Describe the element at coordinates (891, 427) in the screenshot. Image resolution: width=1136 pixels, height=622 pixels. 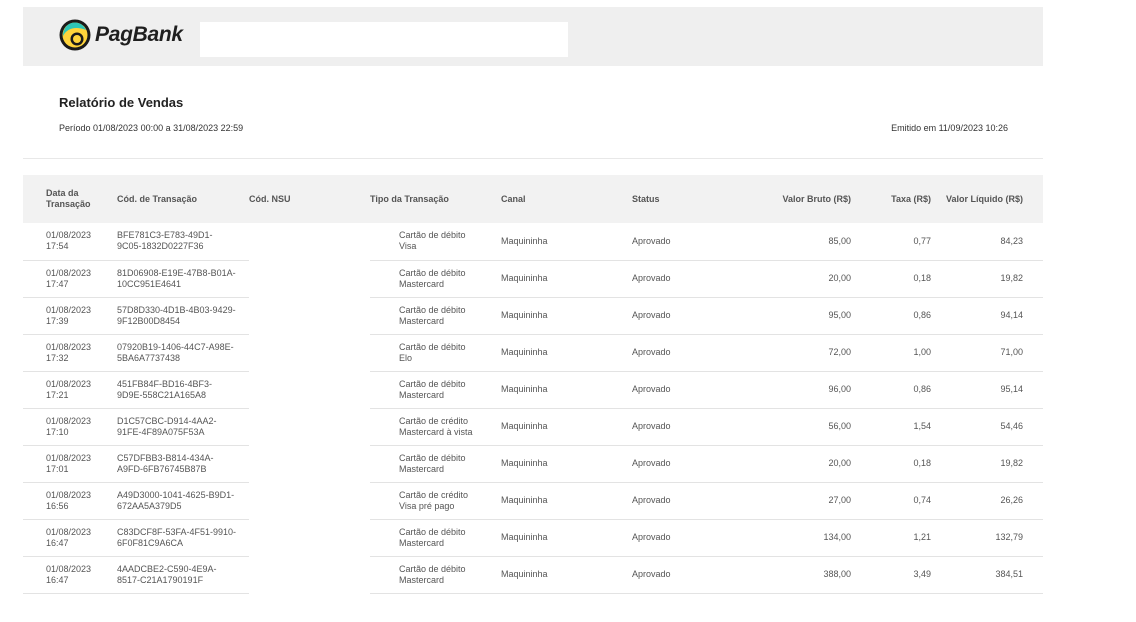
I see `cell-fee: 1,54` at that location.